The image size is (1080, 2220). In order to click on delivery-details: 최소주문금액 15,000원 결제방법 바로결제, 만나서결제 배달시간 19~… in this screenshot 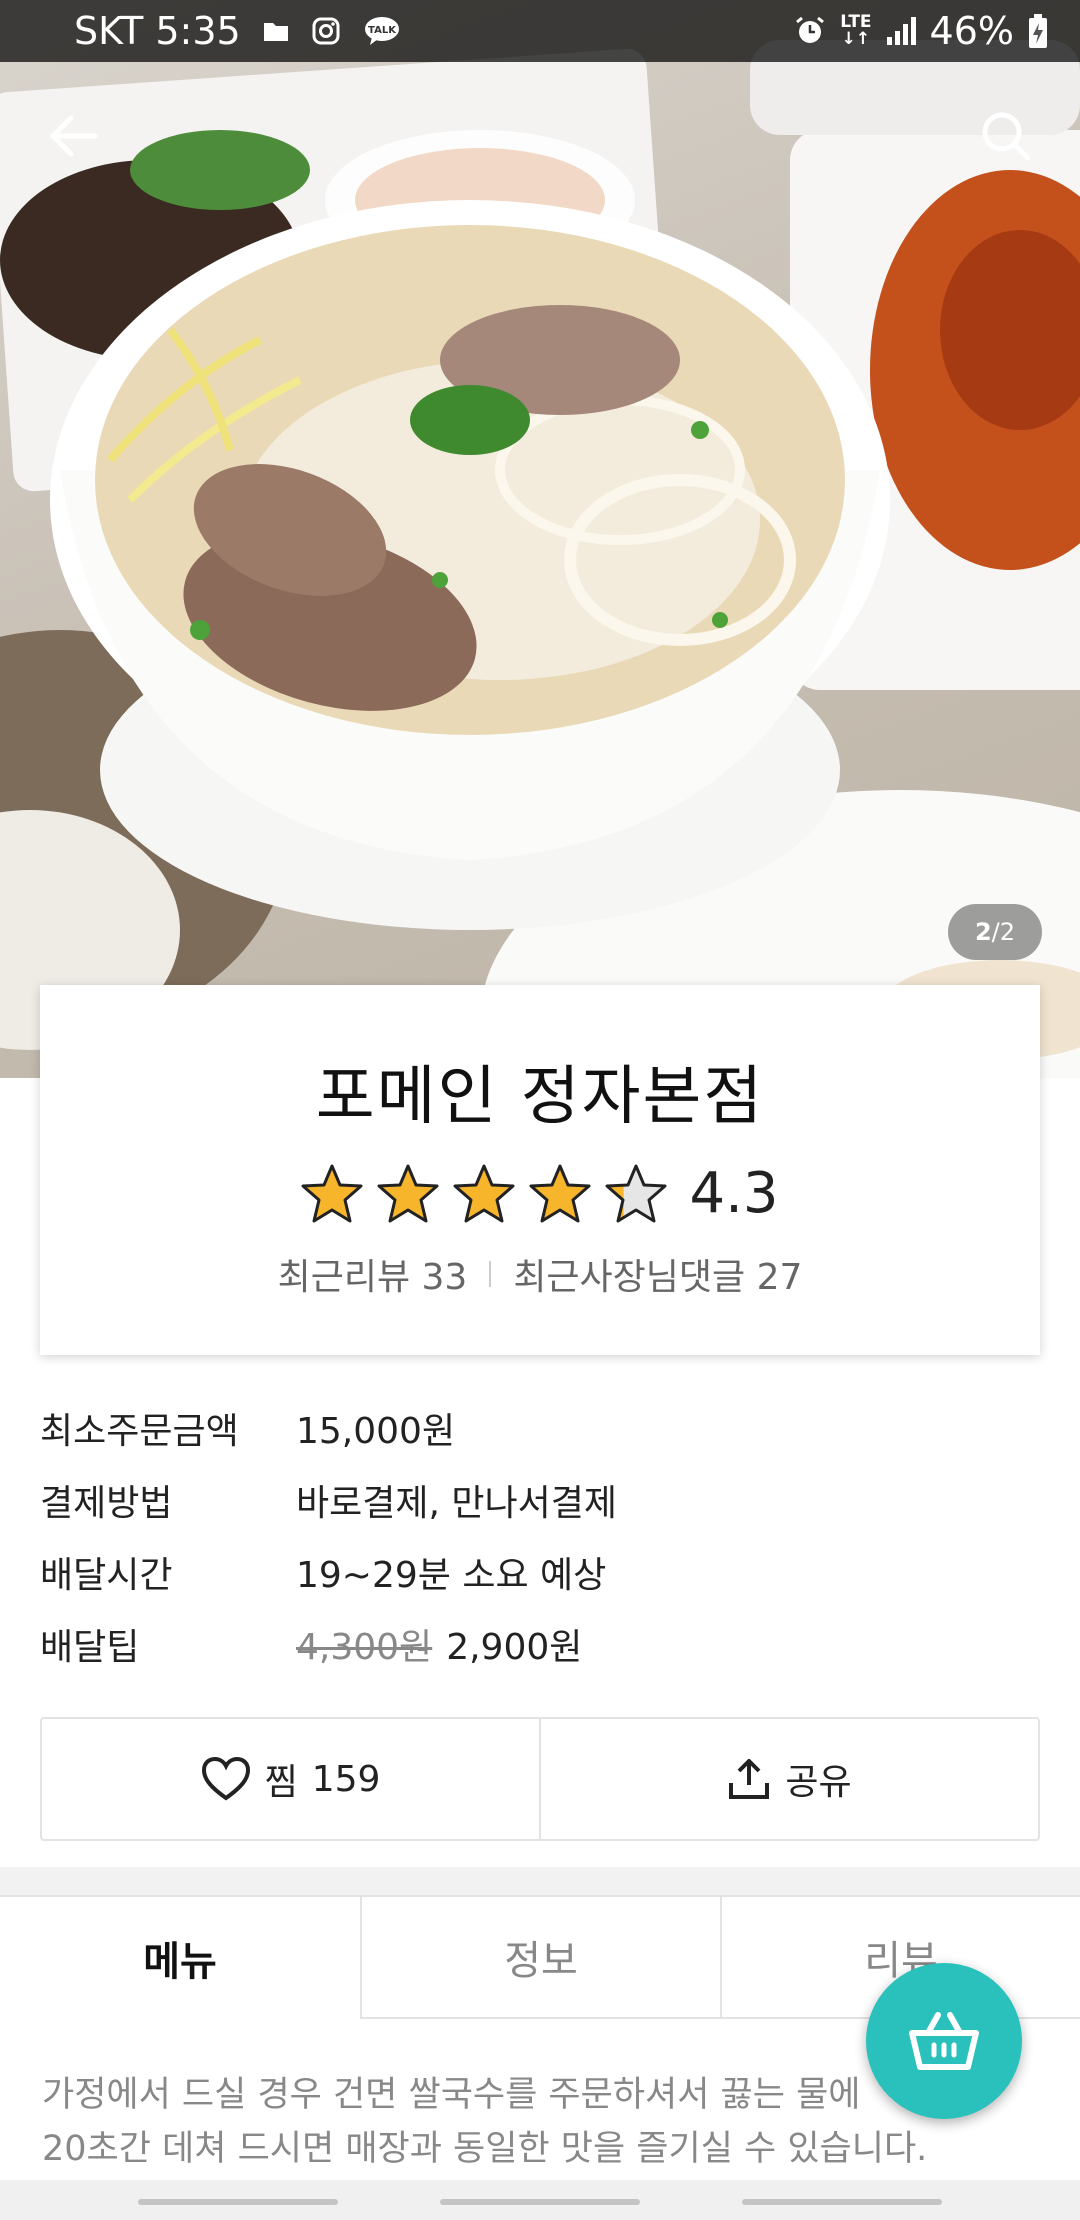, I will do `click(540, 1536)`.